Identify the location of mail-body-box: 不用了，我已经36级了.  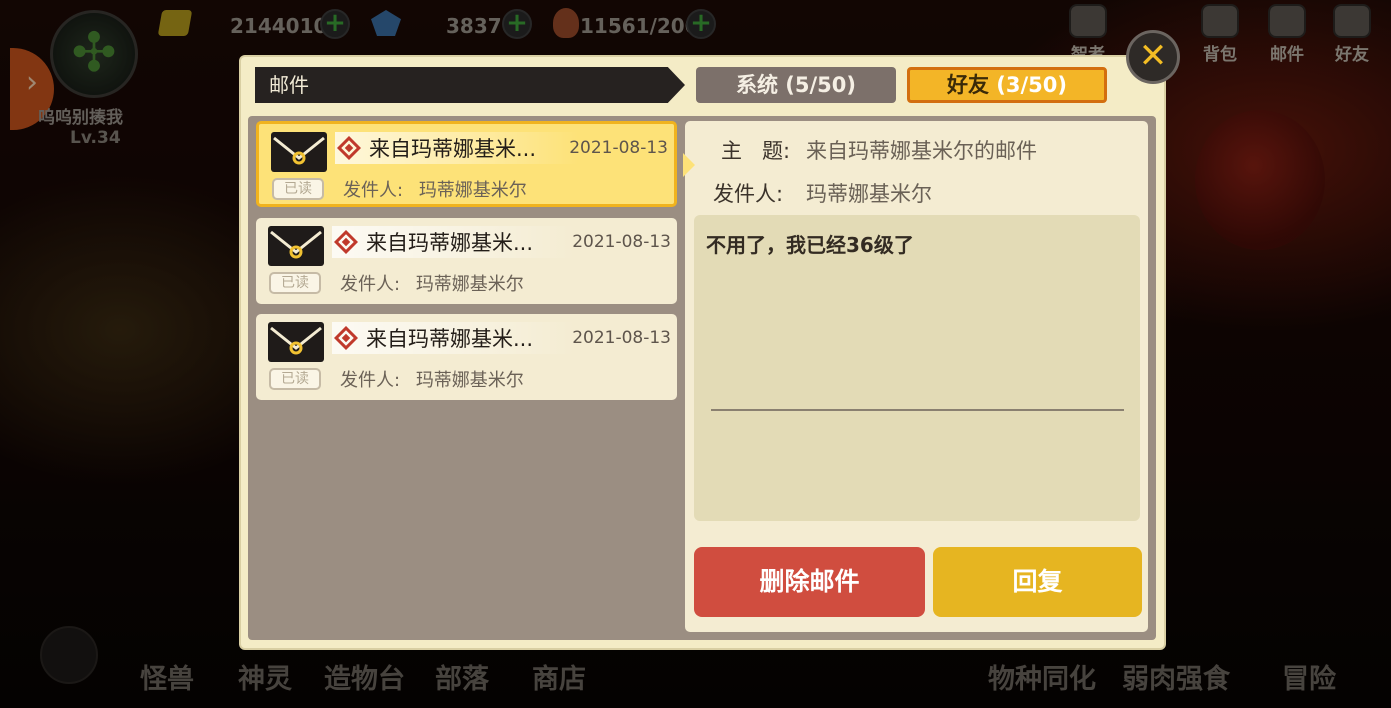
(917, 368).